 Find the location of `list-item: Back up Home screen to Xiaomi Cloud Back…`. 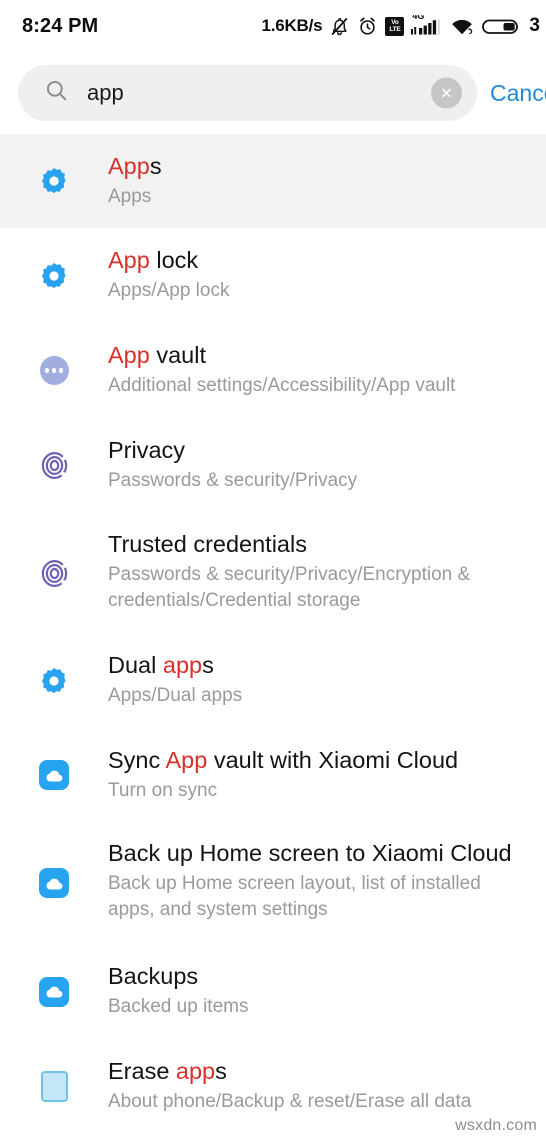

list-item: Back up Home screen to Xiaomi Cloud Back… is located at coordinates (273, 883).